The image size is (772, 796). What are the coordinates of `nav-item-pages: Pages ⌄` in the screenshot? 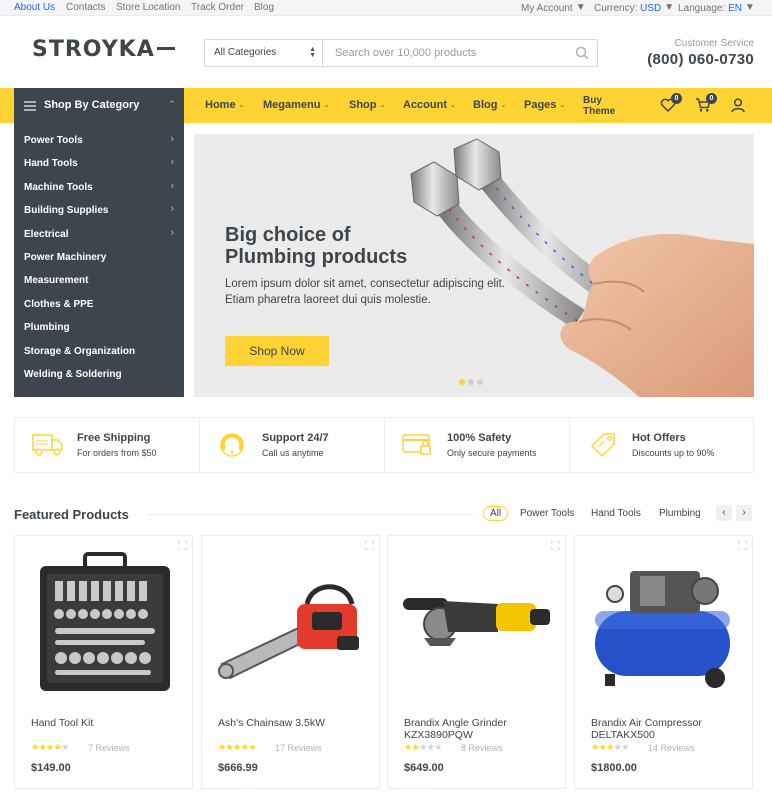 It's located at (544, 105).